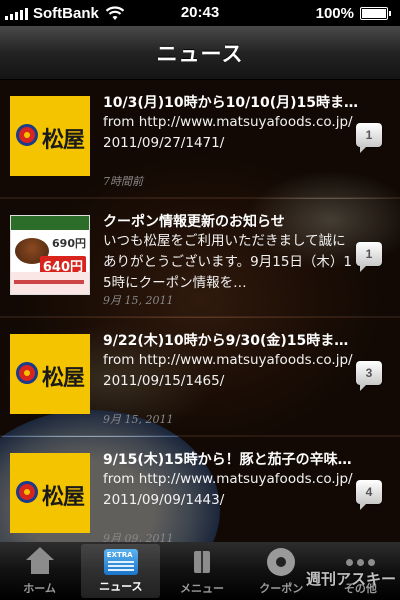  Describe the element at coordinates (281, 562) in the screenshot. I see `coupon-icon` at that location.